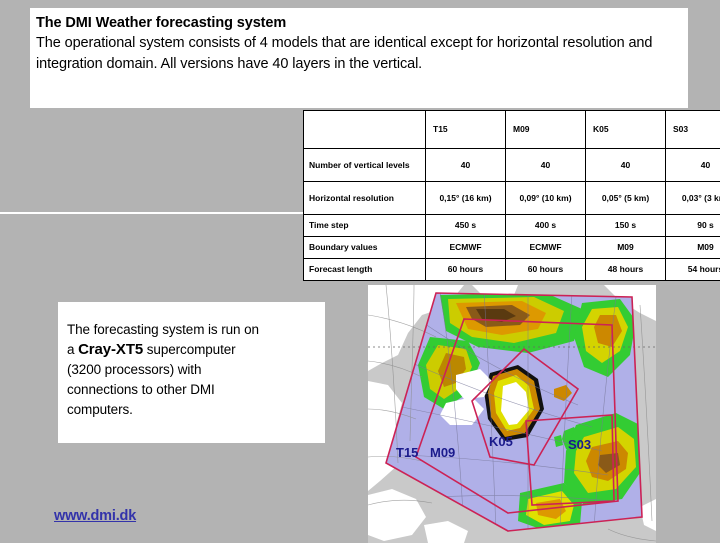 The height and width of the screenshot is (543, 720). I want to click on cell-time-step-t15: 450 s, so click(466, 226).